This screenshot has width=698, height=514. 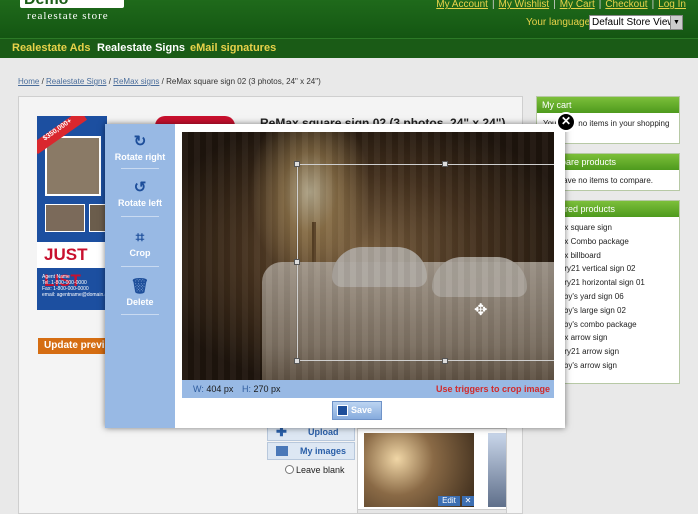 I want to click on image-thumbnail, so click(x=497, y=470).